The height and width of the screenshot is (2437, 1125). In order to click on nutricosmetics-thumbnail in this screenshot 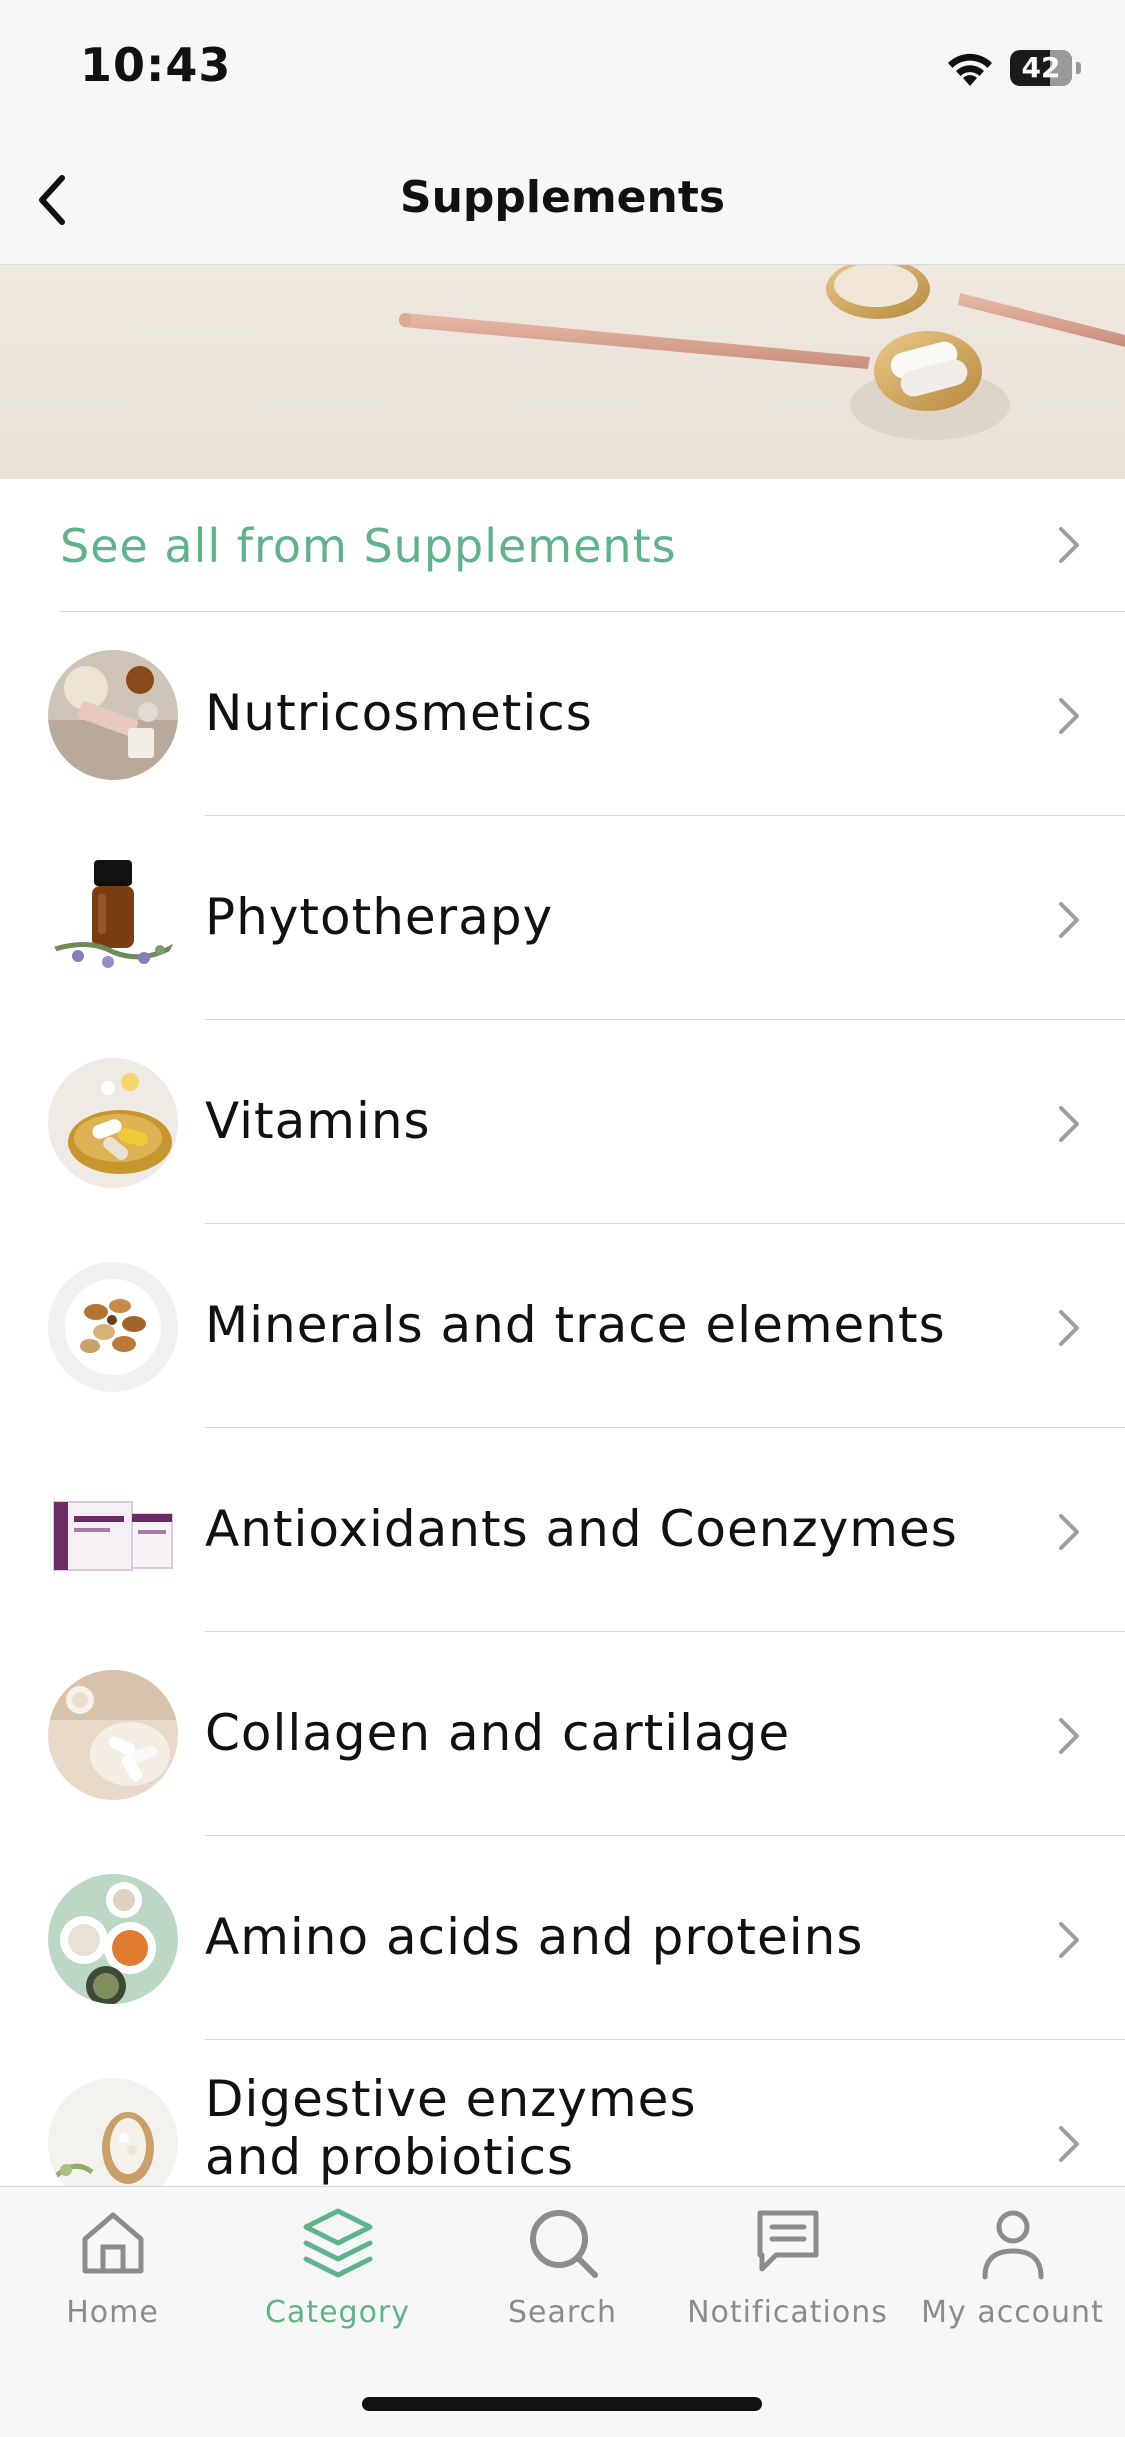, I will do `click(113, 715)`.